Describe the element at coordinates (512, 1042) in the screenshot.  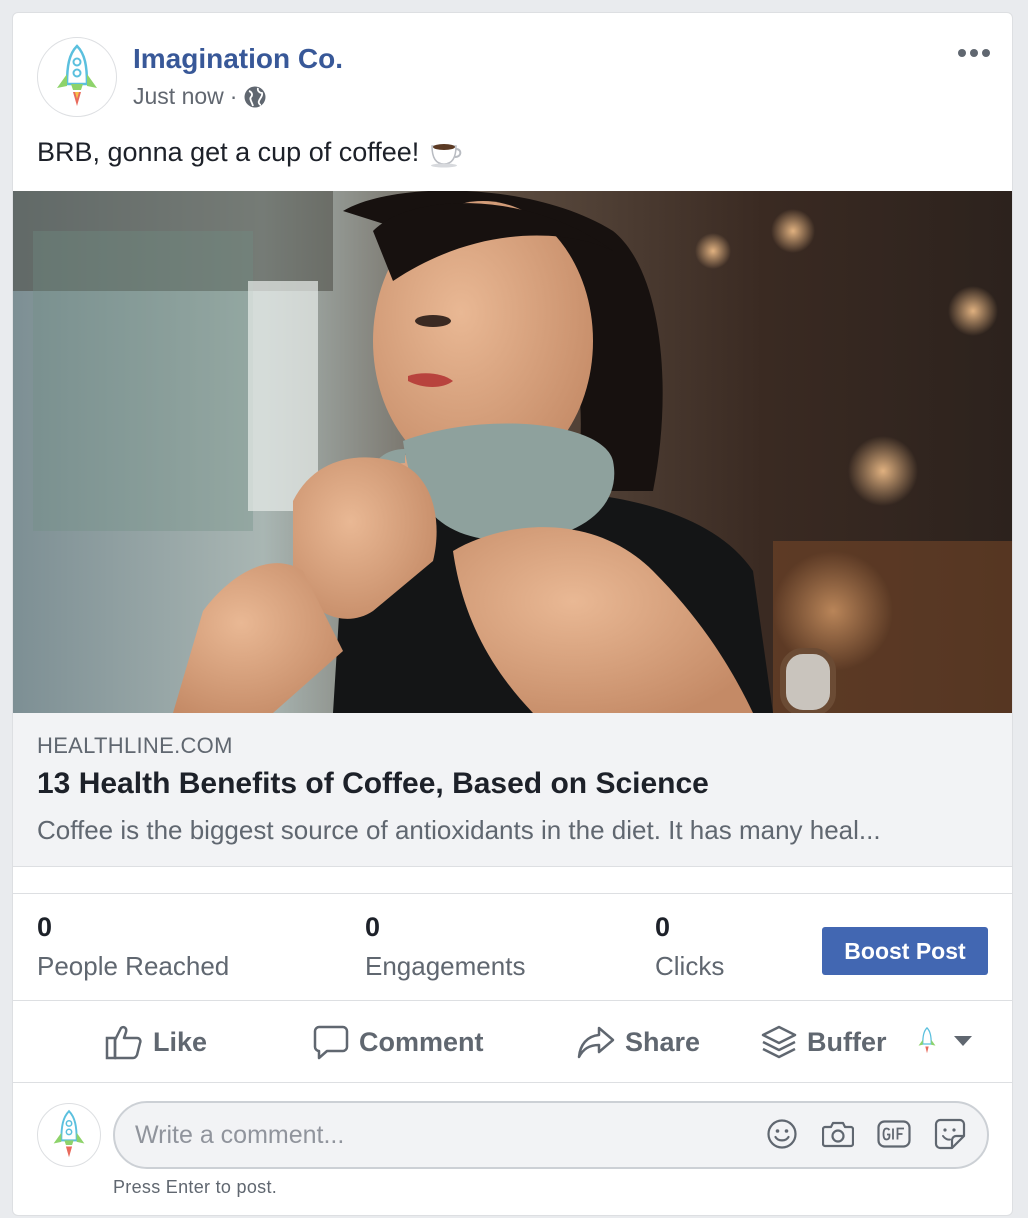
I see `post-actions: Like Comment Share Buffer` at that location.